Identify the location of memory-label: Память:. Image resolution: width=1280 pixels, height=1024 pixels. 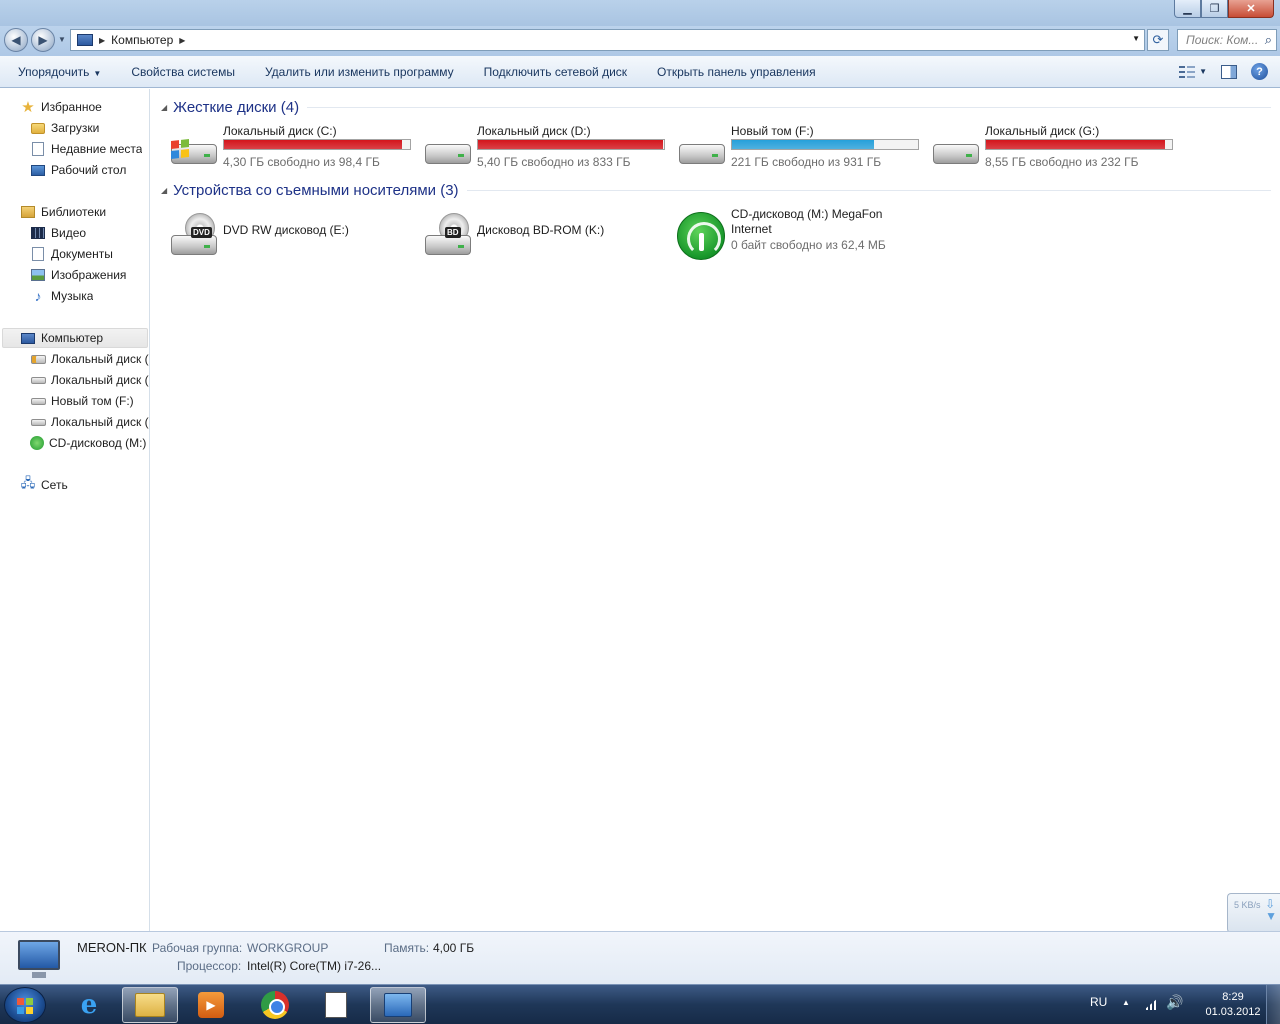
(407, 948).